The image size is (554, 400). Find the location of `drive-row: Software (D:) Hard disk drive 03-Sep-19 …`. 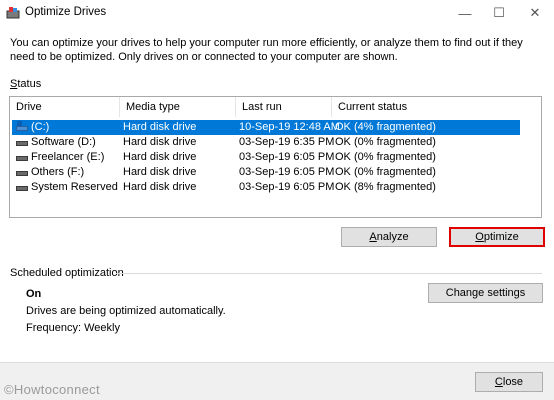

drive-row: Software (D:) Hard disk drive 03-Sep-19 … is located at coordinates (266, 142).